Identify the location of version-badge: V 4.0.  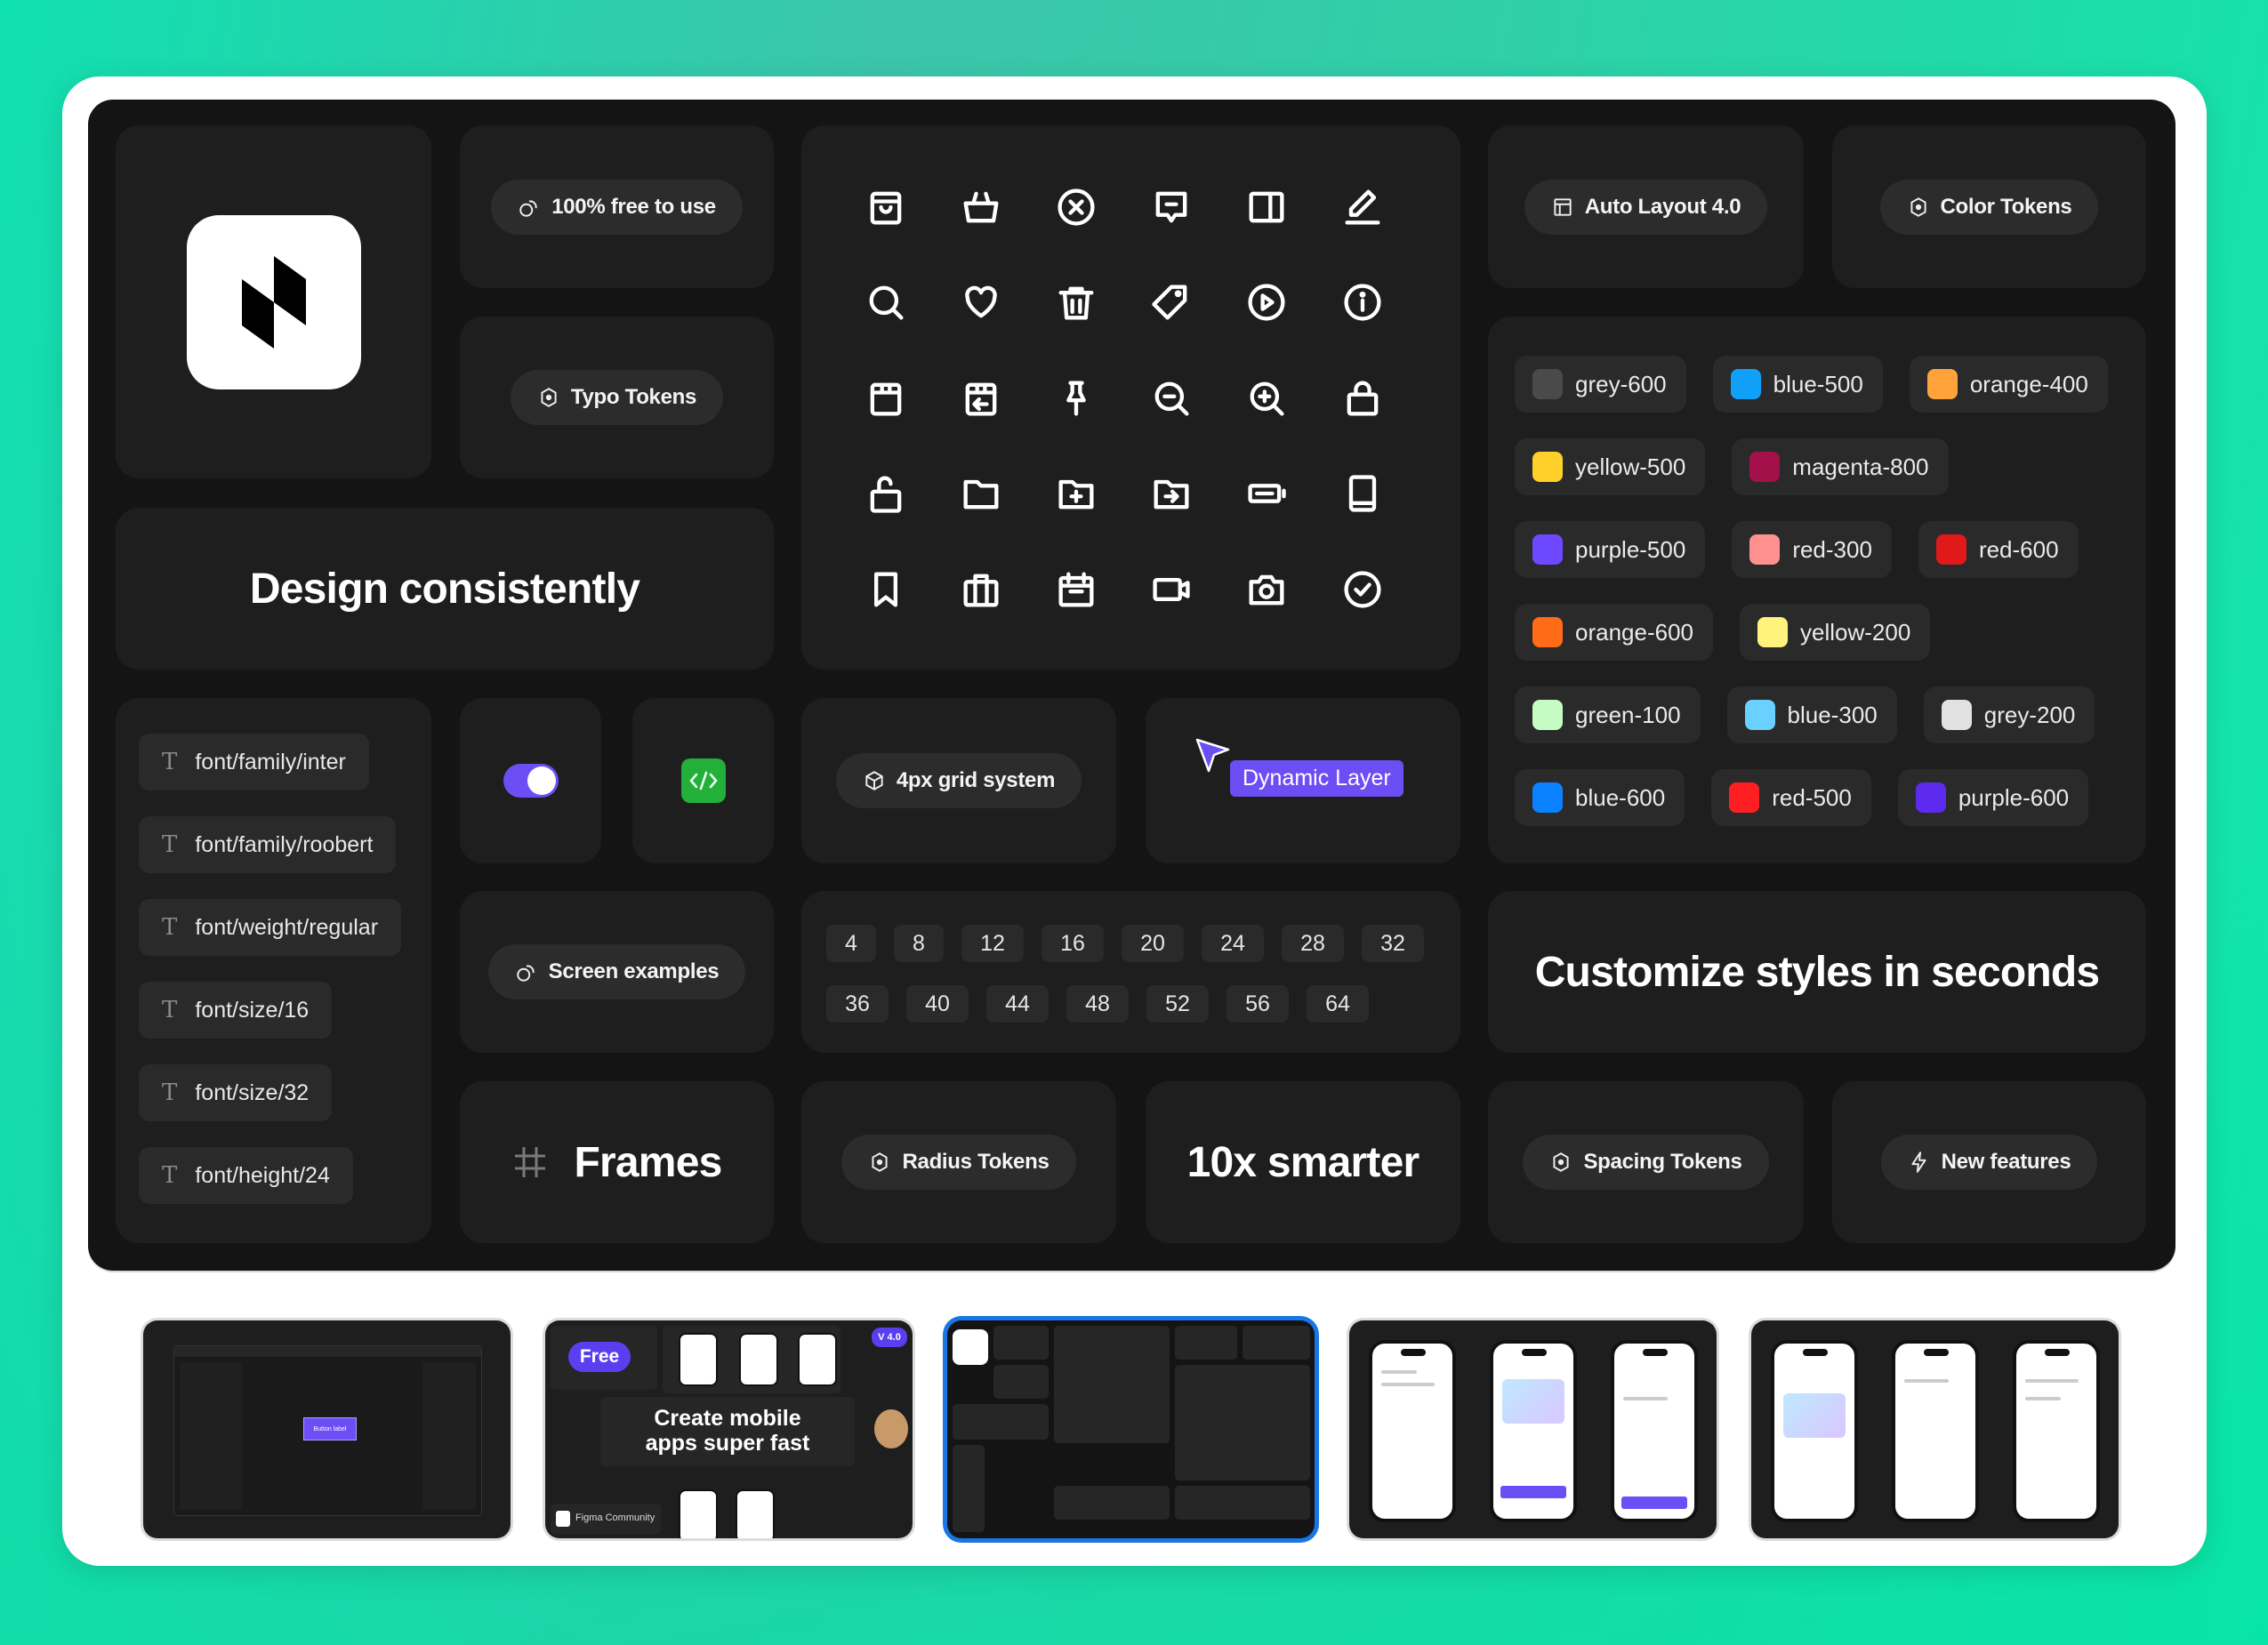
(889, 1338).